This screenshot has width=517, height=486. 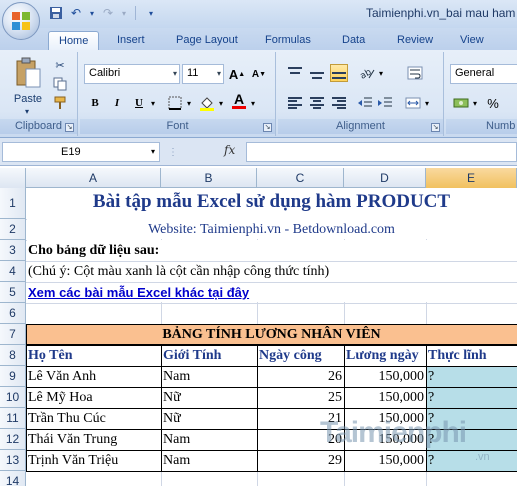 I want to click on row-header-14: 14, so click(x=13, y=478).